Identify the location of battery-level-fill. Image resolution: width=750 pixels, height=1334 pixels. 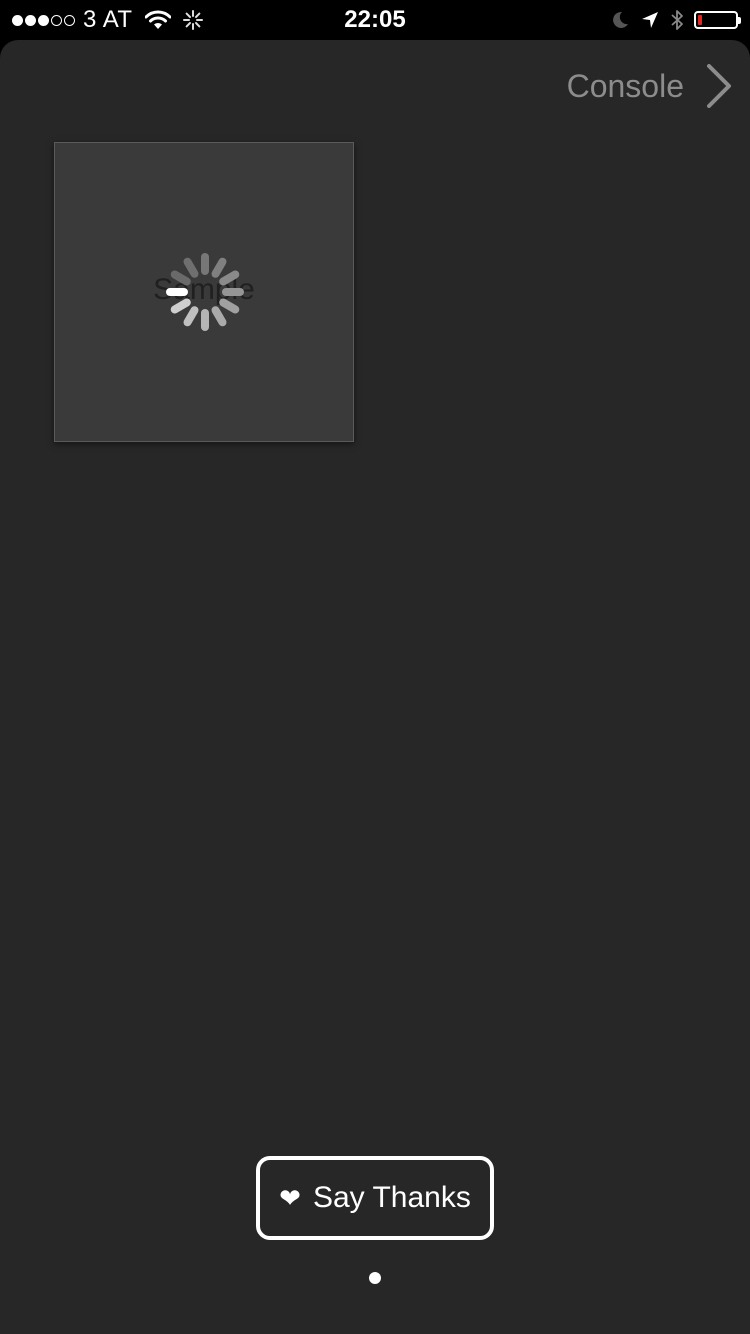
(700, 20).